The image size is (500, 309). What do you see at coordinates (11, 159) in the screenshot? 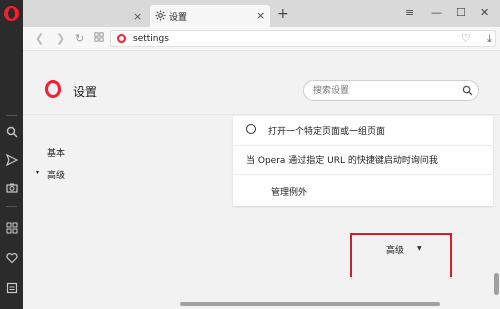
I see `send-icon` at bounding box center [11, 159].